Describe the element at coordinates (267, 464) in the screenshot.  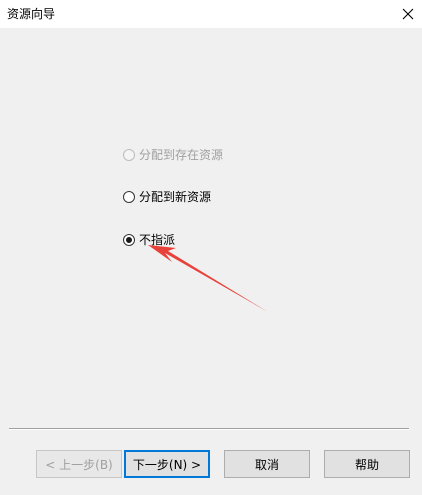
I see `cancel-button: 取消` at that location.